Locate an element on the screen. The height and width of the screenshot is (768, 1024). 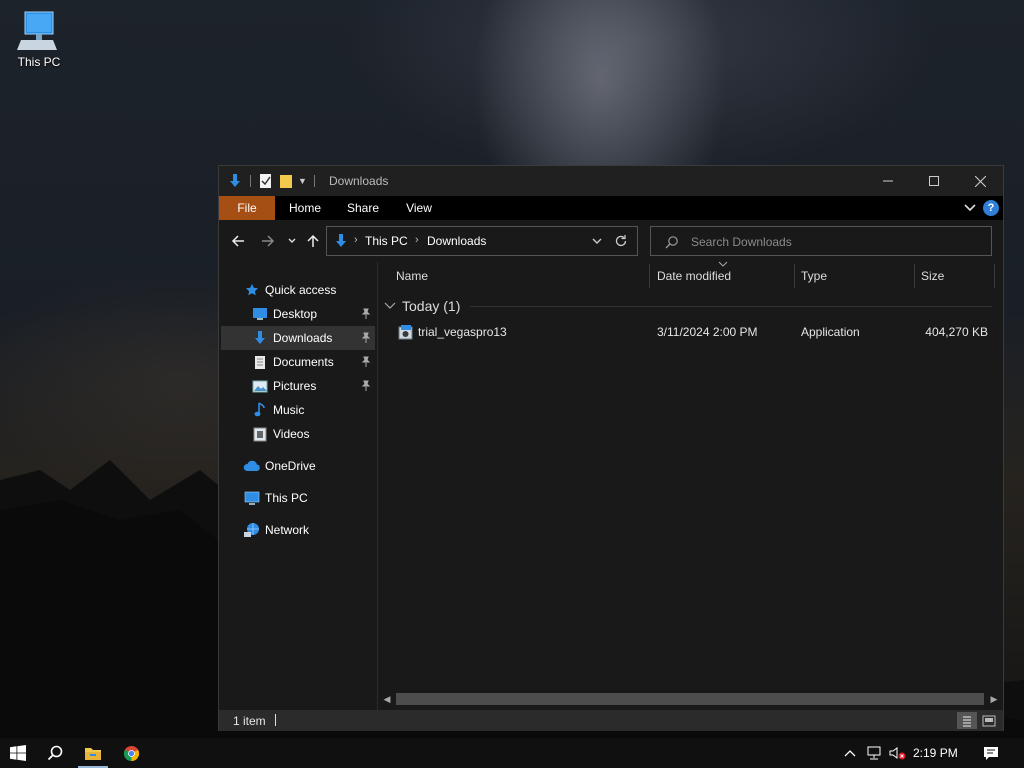
back-arrow-icon is located at coordinates (237, 241).